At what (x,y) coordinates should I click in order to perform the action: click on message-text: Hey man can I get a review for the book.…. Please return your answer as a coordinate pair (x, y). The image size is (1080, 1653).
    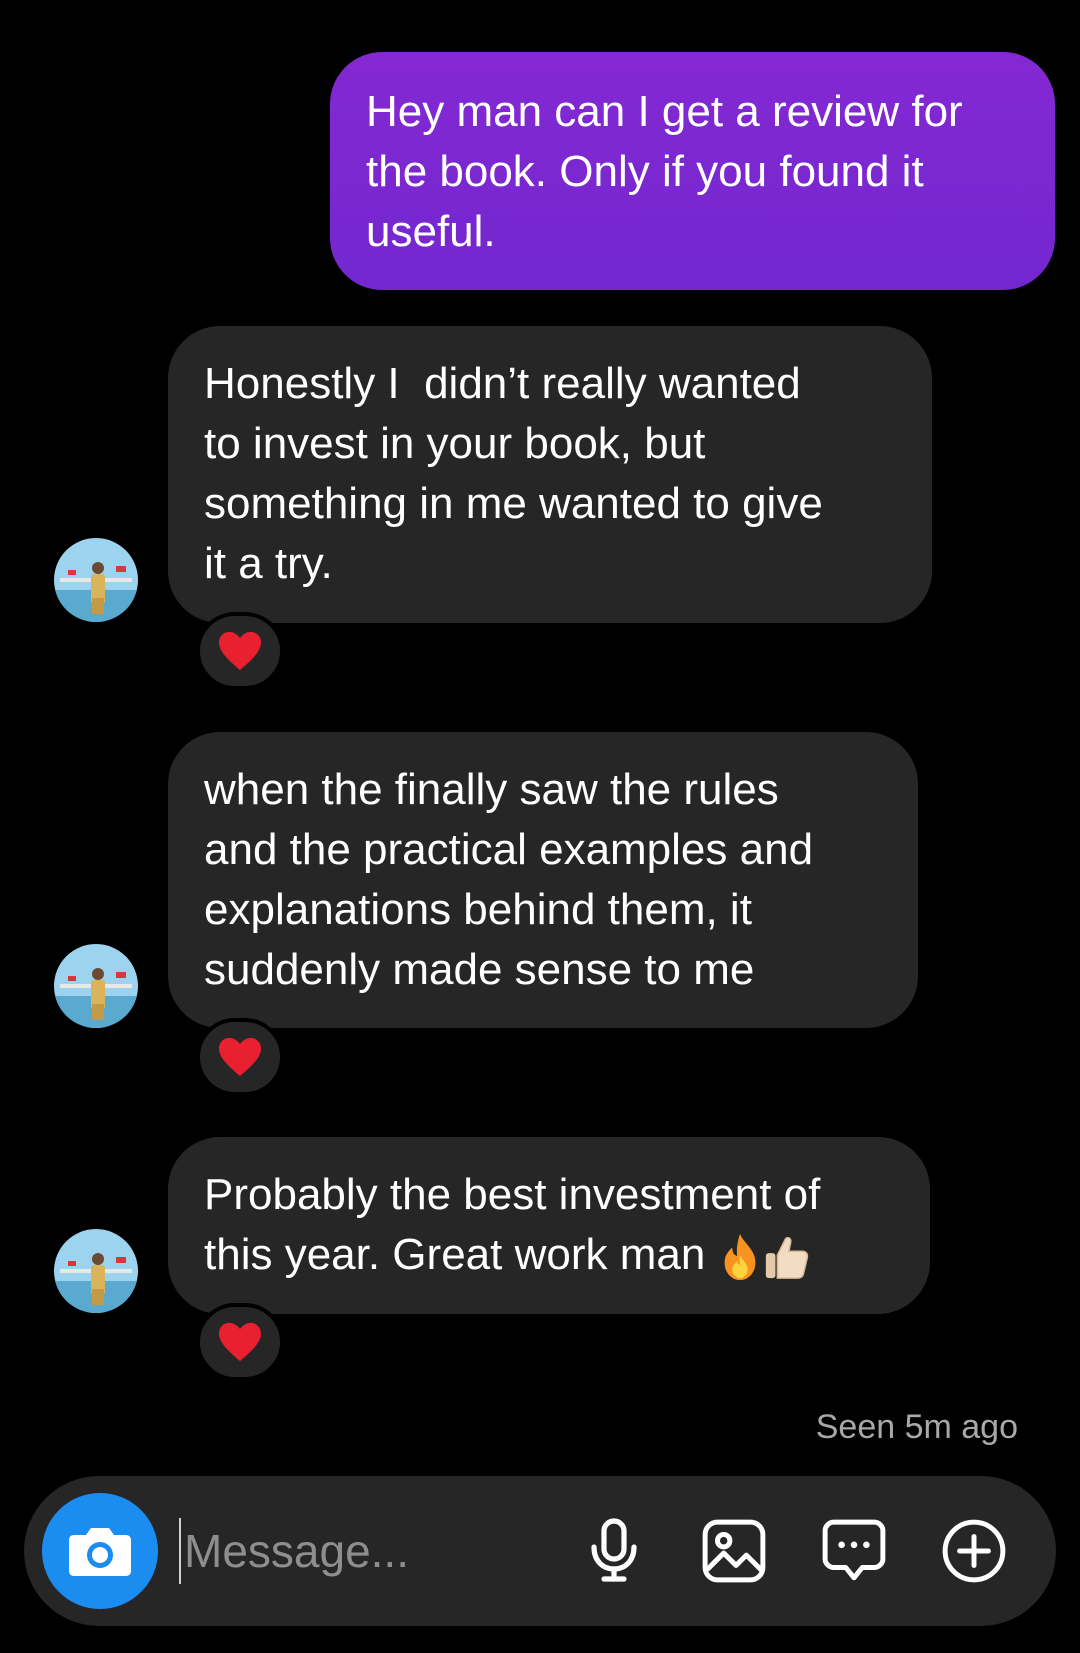
    Looking at the image, I should click on (664, 171).